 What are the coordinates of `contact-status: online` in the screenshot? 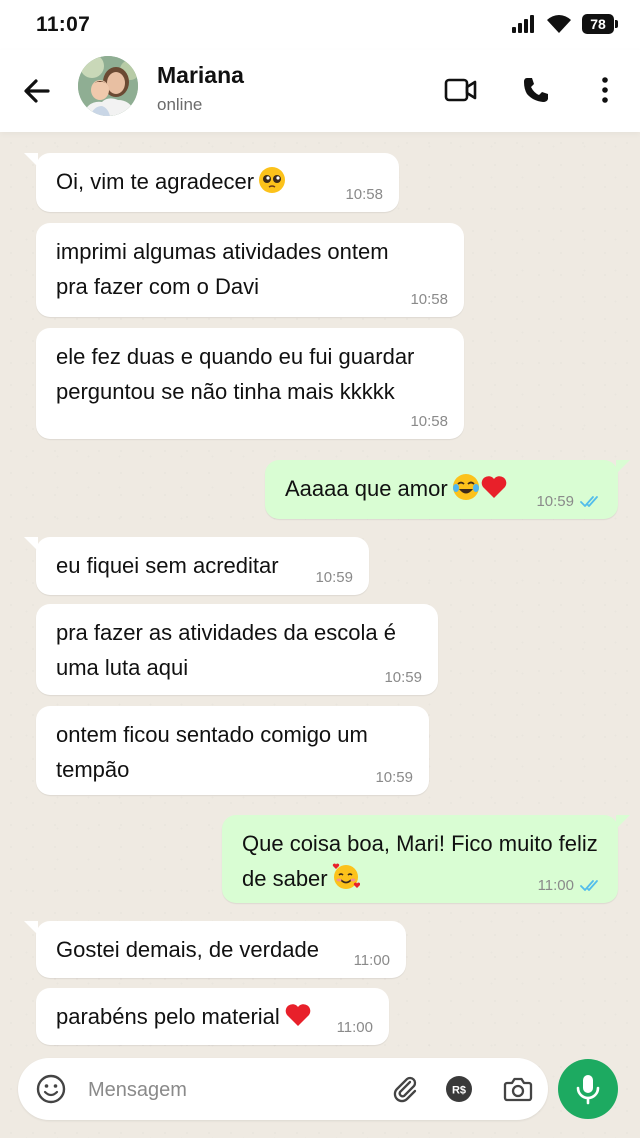 It's located at (180, 104).